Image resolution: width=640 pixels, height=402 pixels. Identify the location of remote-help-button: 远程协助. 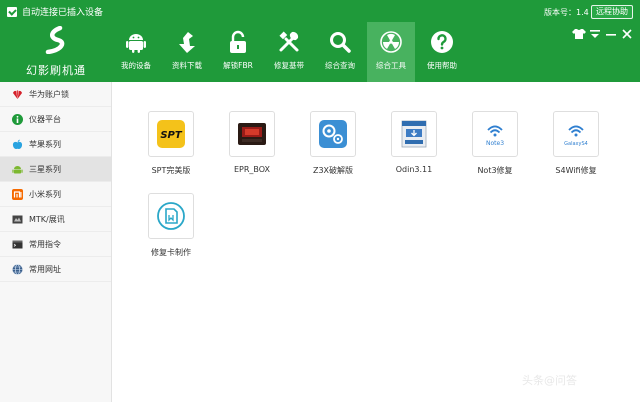
(612, 12).